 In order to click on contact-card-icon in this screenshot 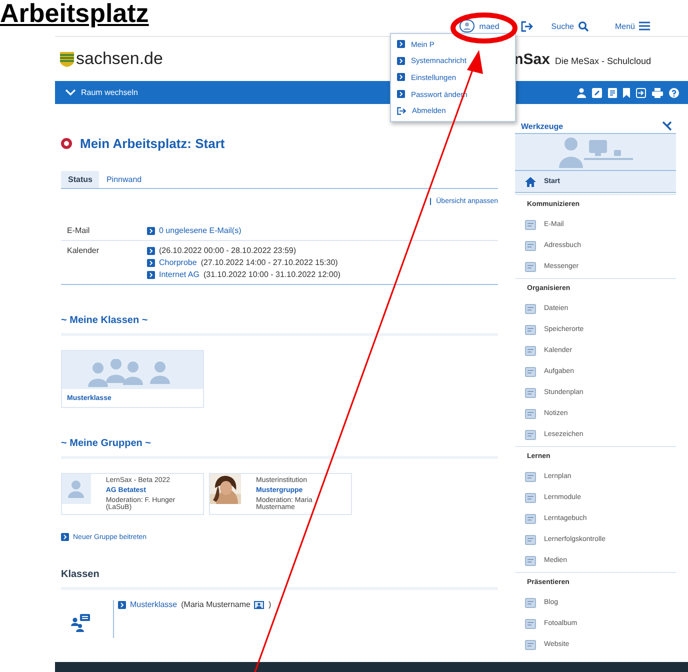, I will do `click(259, 604)`.